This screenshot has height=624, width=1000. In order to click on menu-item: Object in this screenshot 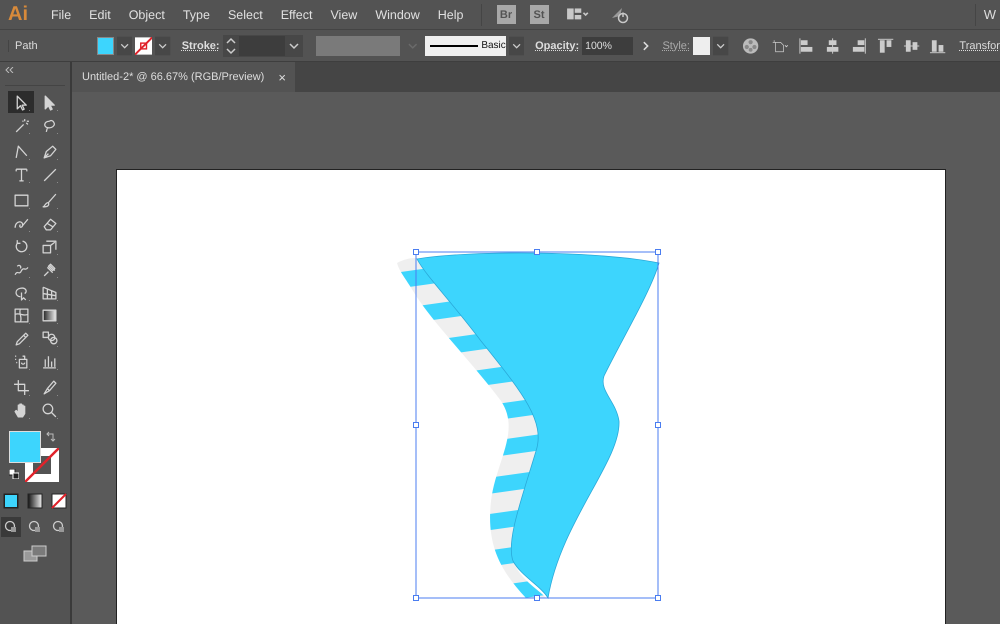, I will do `click(147, 15)`.